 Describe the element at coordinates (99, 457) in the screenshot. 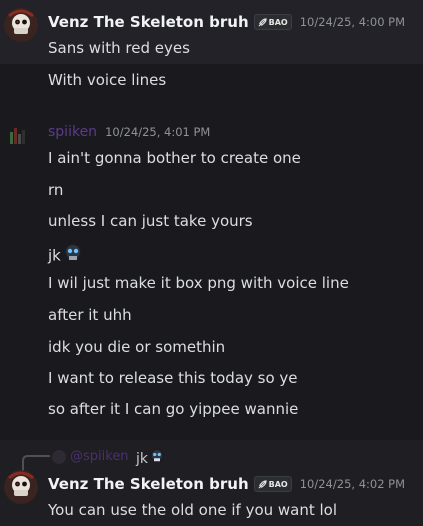

I see `reply-author: @spiiken` at that location.